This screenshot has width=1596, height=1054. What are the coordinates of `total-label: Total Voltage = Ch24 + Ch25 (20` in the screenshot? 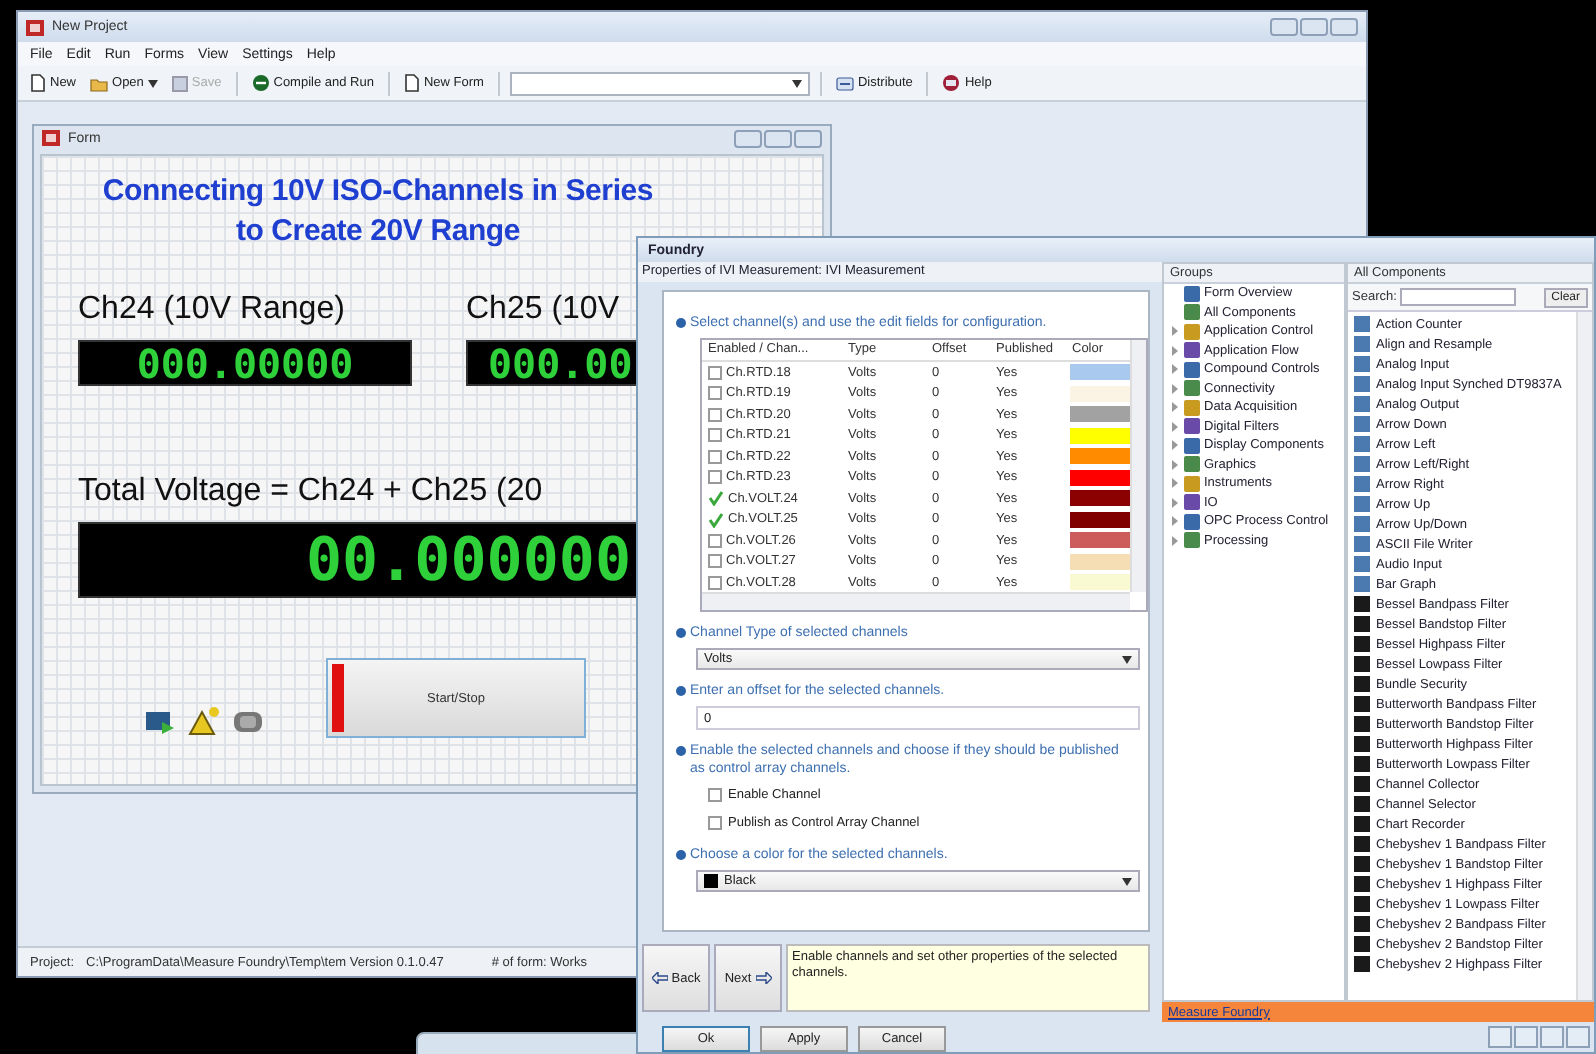 It's located at (310, 492).